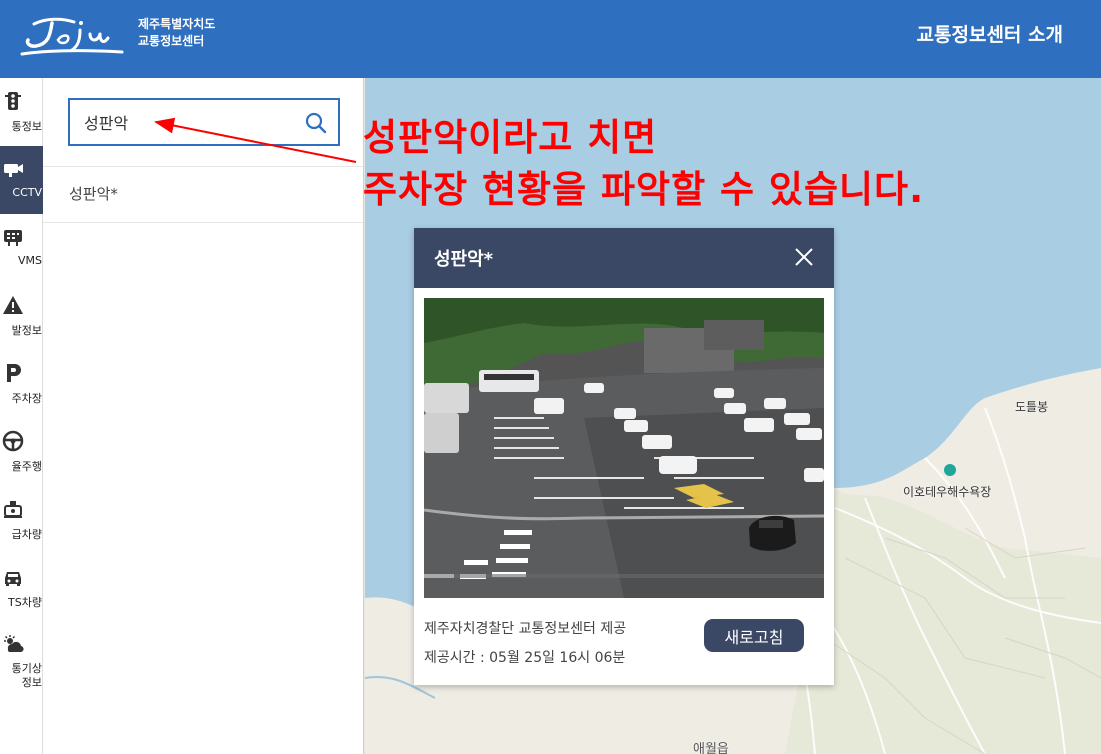 This screenshot has width=1101, height=754. What do you see at coordinates (510, 137) in the screenshot?
I see `annotation-line1: 성판악이라고 치면` at bounding box center [510, 137].